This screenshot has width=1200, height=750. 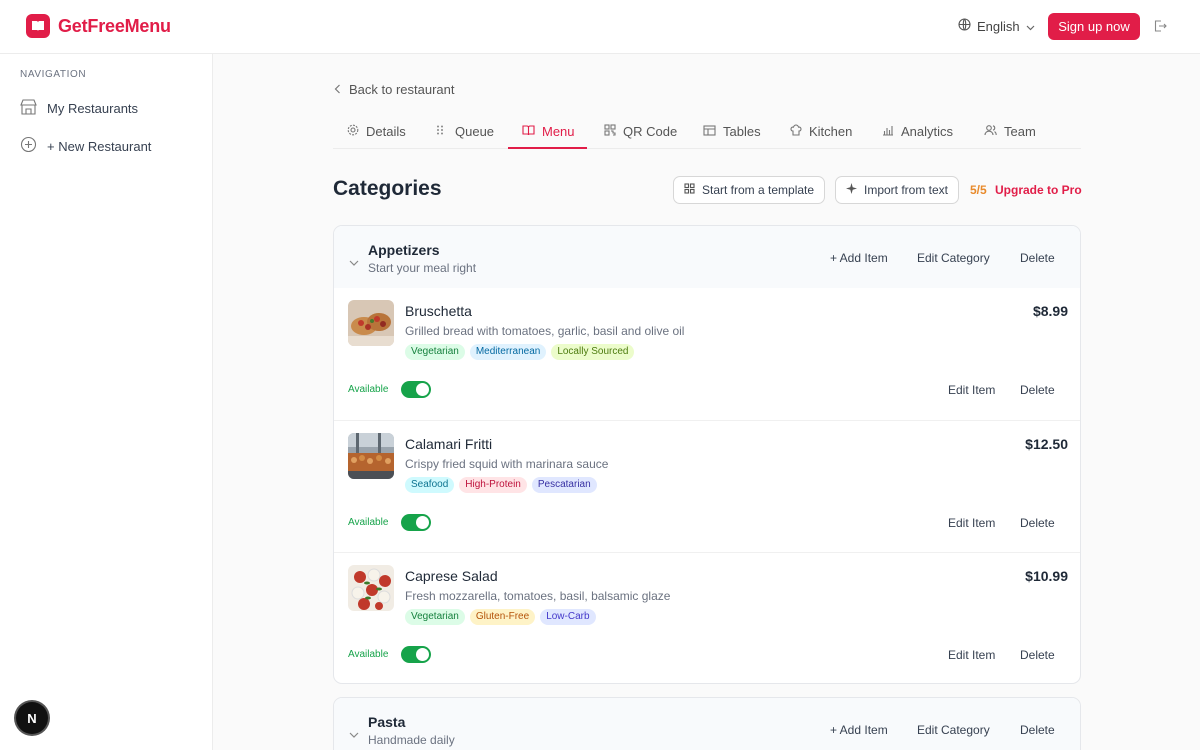 I want to click on import-from-text-button: Import from text, so click(x=897, y=190).